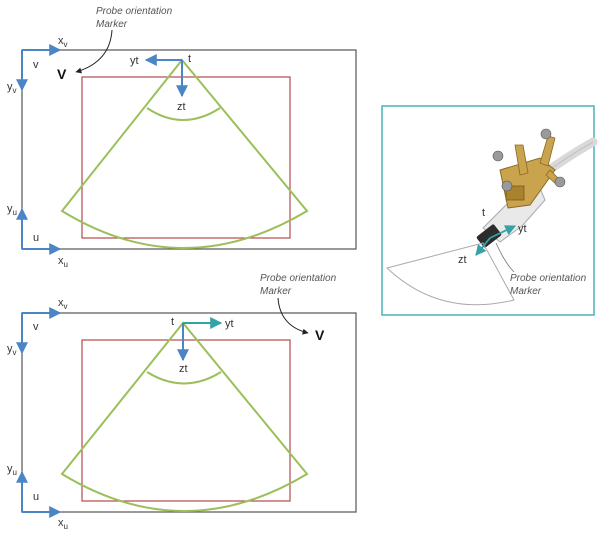  What do you see at coordinates (489, 210) in the screenshot?
I see `probe-photo-panel: t yt zt Probe orientation Marker` at bounding box center [489, 210].